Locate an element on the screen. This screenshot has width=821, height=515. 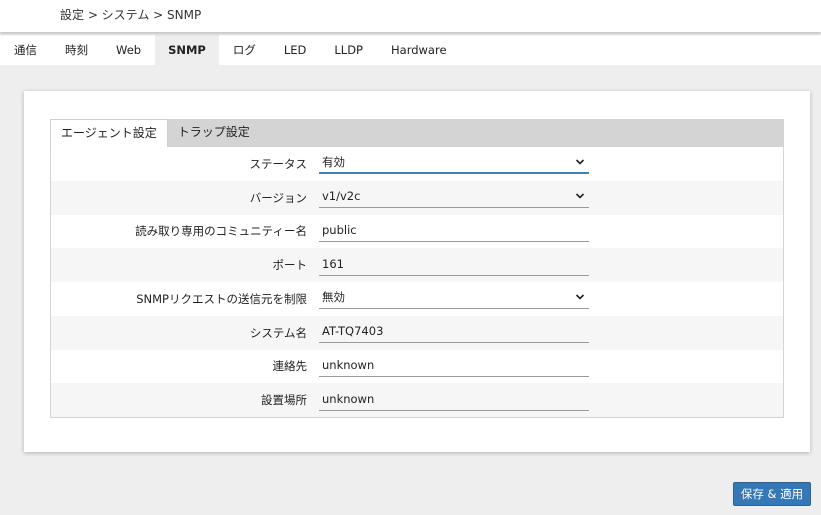
form-row-location: 設置場所 unknown is located at coordinates (417, 400).